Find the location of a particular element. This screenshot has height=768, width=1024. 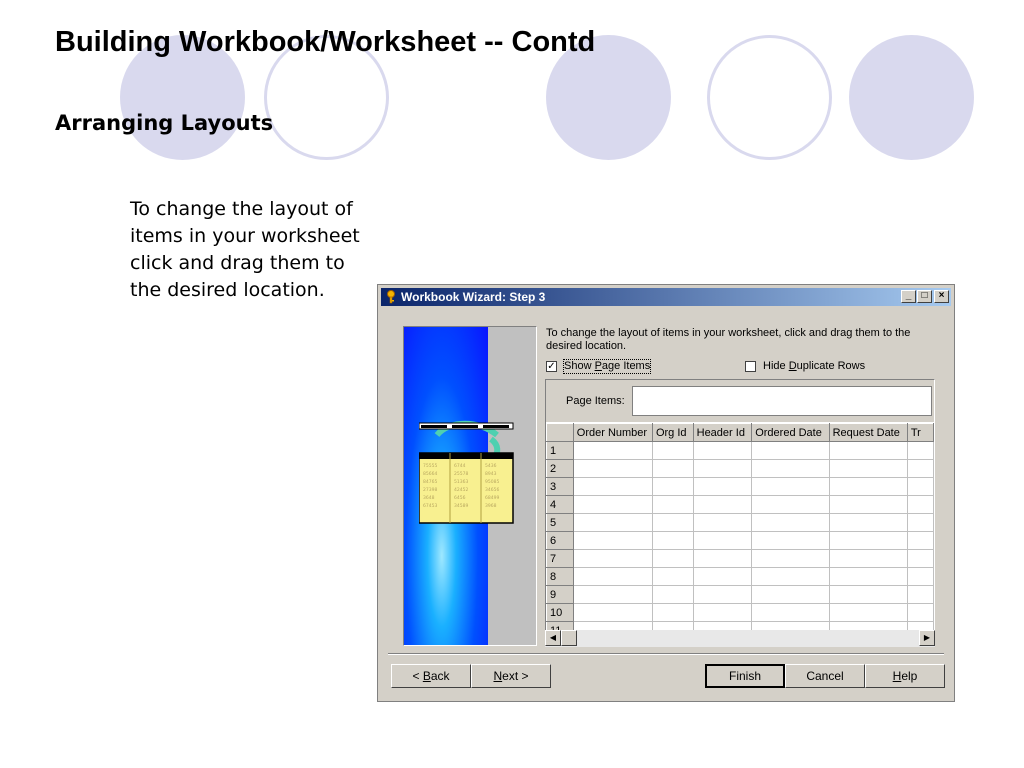

table-row: 8 is located at coordinates (740, 576).